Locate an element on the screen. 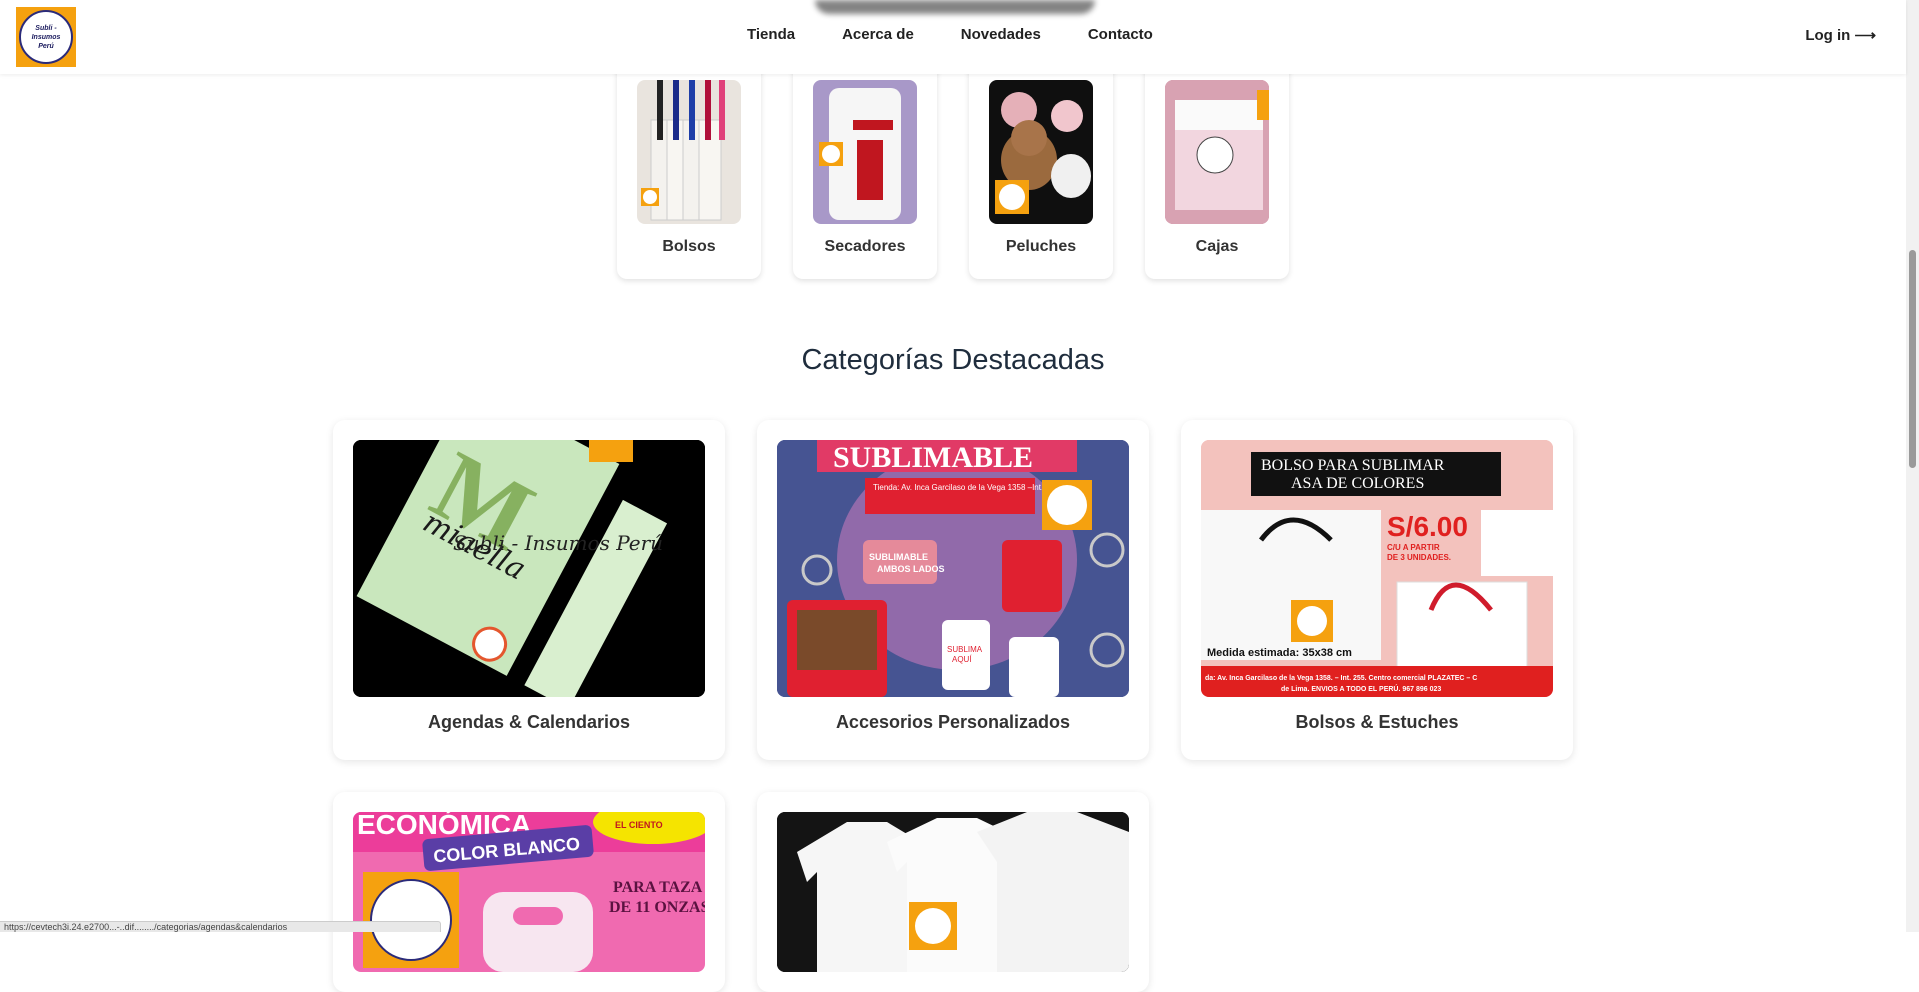 Image resolution: width=1919 pixels, height=992 pixels. nav-tienda: Tienda is located at coordinates (771, 34).